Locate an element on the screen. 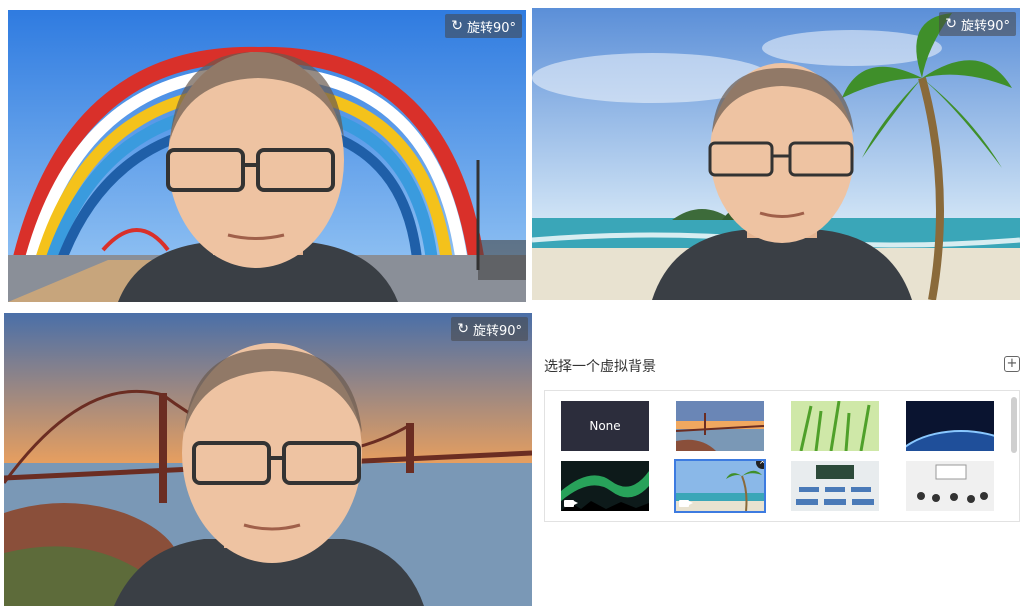 The height and width of the screenshot is (606, 1020). none-label: None is located at coordinates (605, 426).